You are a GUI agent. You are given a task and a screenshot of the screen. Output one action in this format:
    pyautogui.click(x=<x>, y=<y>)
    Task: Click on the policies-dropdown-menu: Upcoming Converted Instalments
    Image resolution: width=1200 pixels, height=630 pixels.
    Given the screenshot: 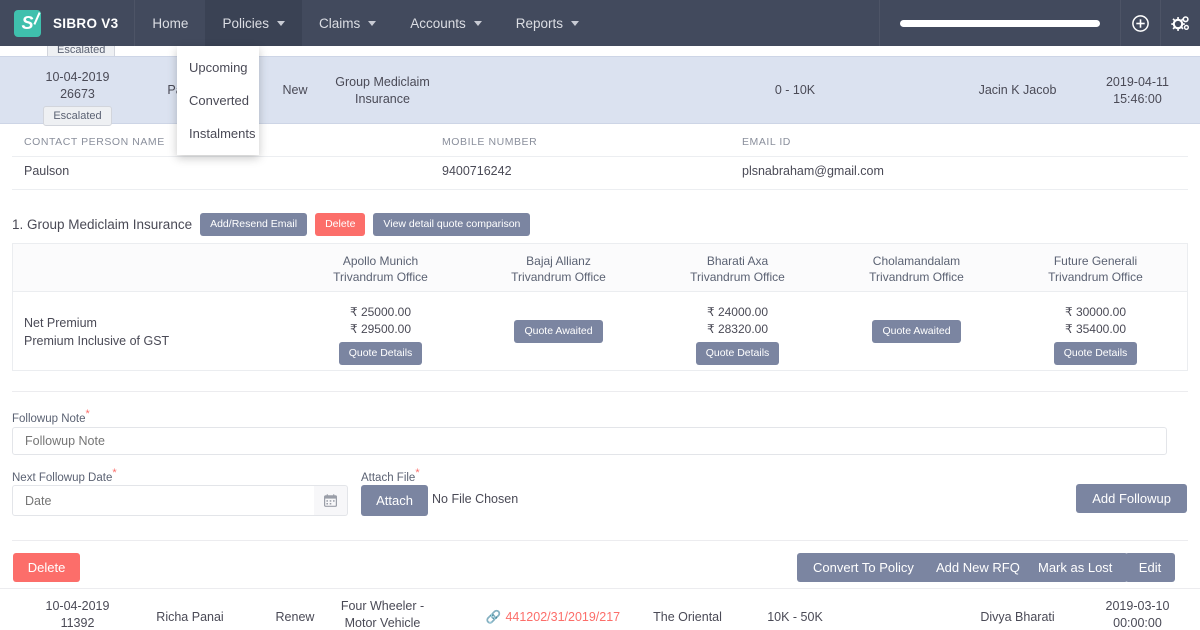 What is the action you would take?
    pyautogui.click(x=218, y=100)
    